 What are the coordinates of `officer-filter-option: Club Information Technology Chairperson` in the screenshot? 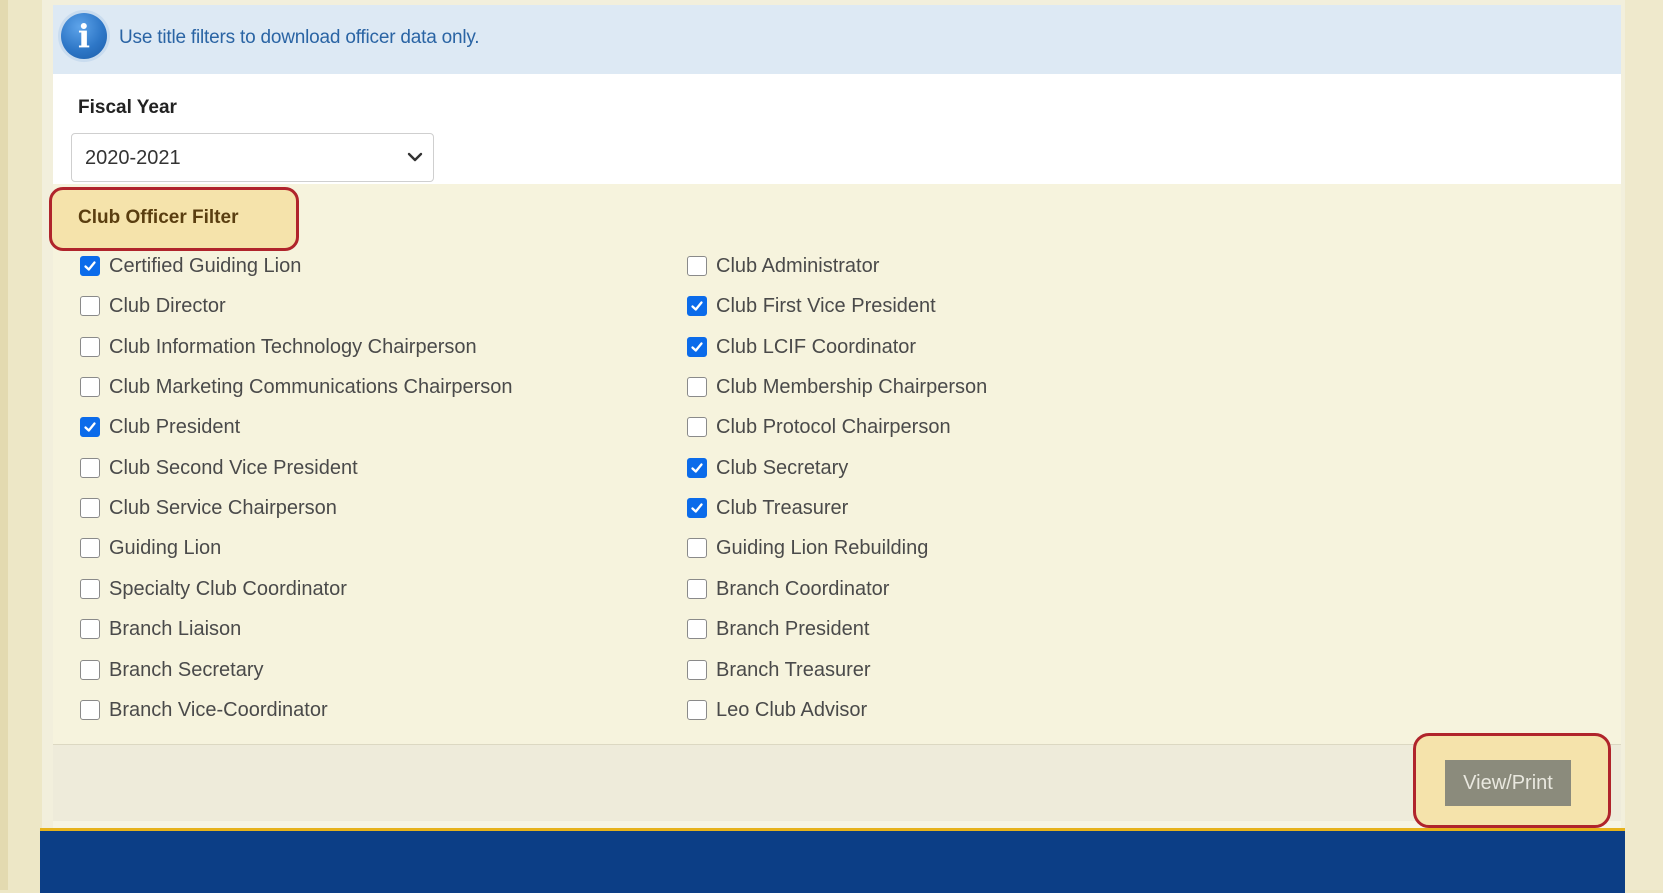 It's located at (278, 347).